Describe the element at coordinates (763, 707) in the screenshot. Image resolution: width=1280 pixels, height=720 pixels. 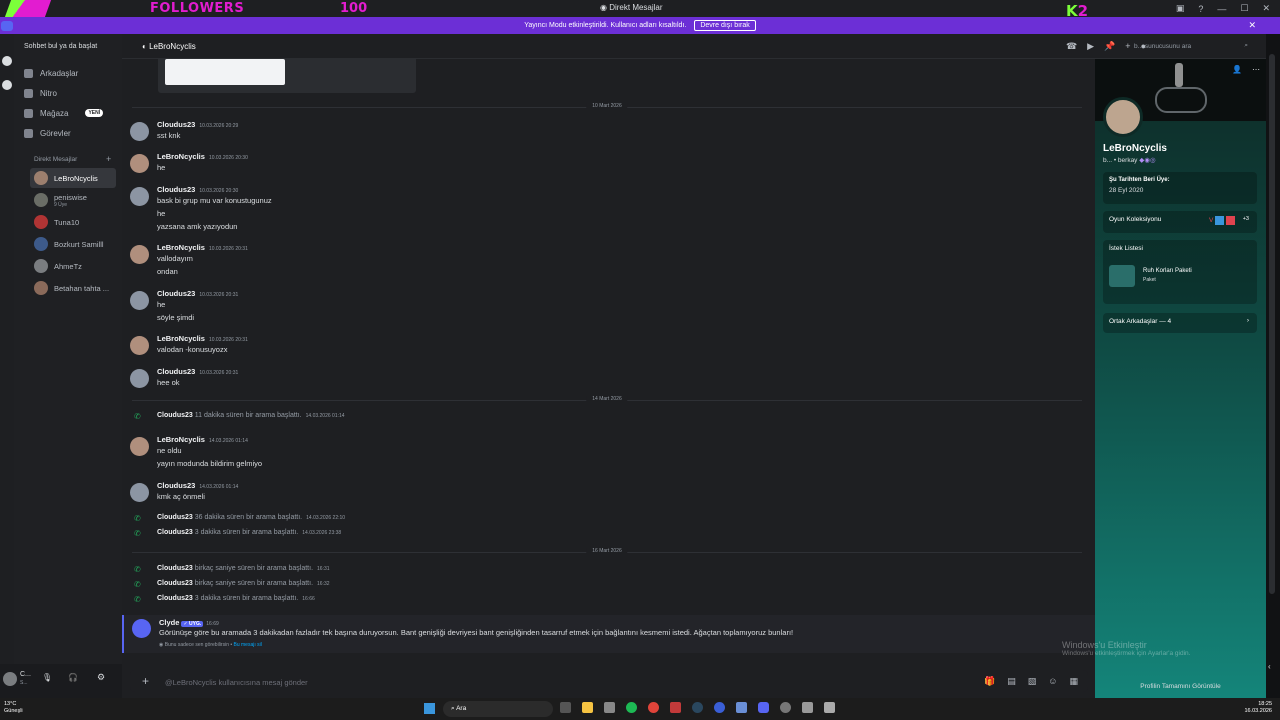
I see `discord-icon` at that location.